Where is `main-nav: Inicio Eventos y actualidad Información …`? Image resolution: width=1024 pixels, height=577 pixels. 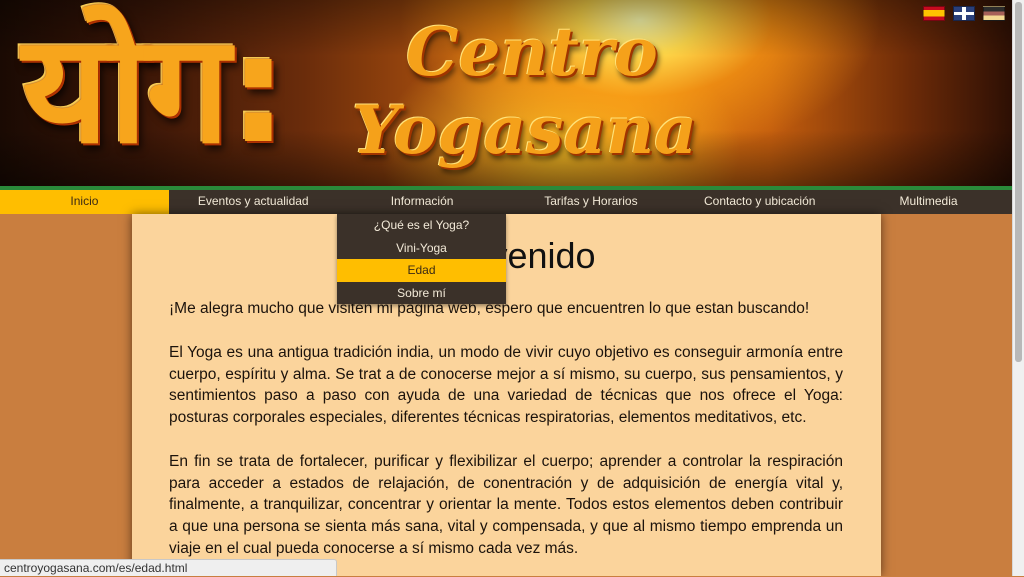
main-nav: Inicio Eventos y actualidad Información … is located at coordinates (506, 202).